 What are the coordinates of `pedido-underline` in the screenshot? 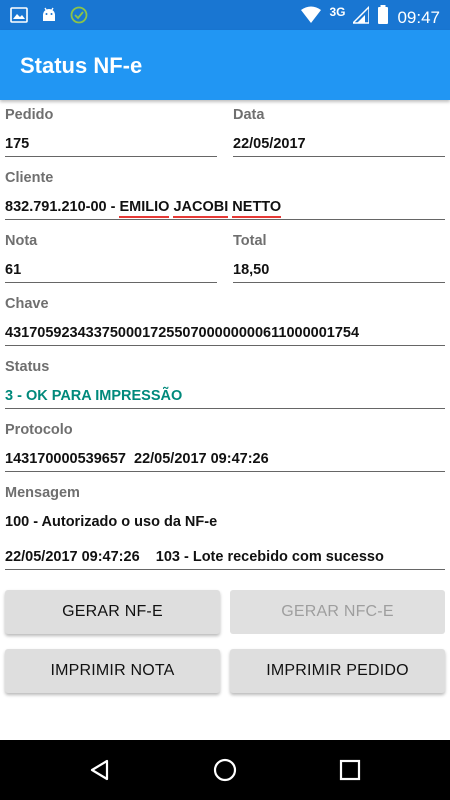 It's located at (111, 156).